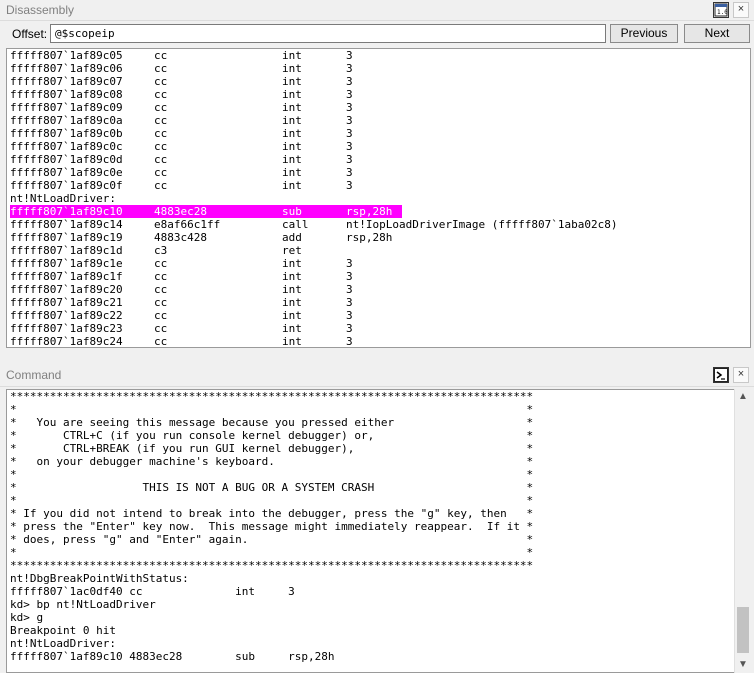 The image size is (754, 673). I want to click on disassembly-row: fffff807`1af89c0e cc int 3, so click(378, 172).